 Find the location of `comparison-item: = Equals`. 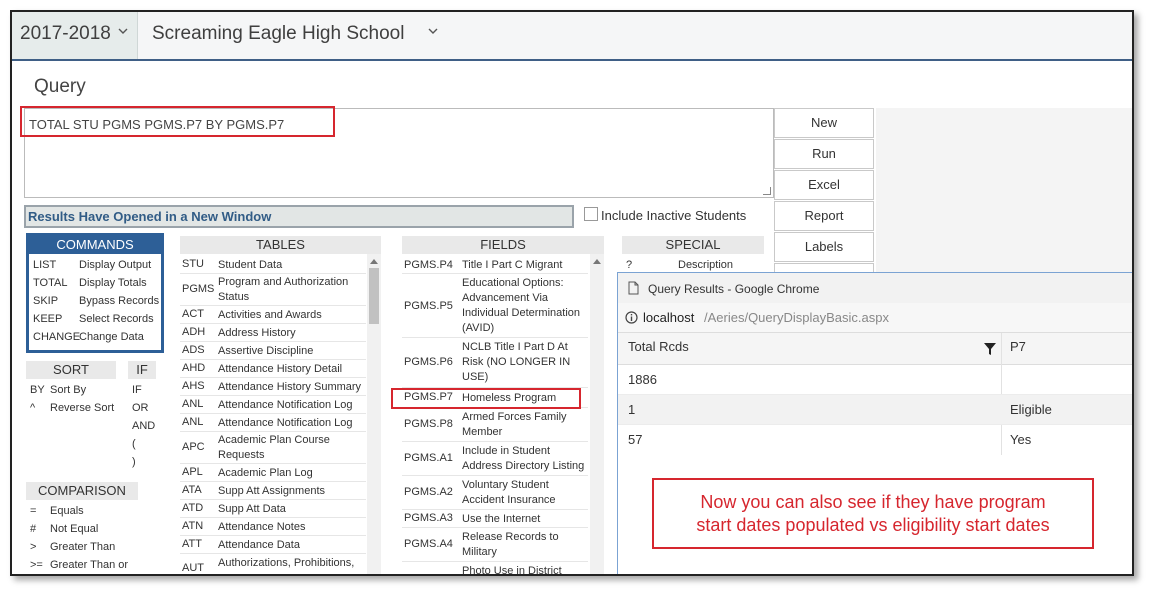

comparison-item: = Equals is located at coordinates (82, 511).